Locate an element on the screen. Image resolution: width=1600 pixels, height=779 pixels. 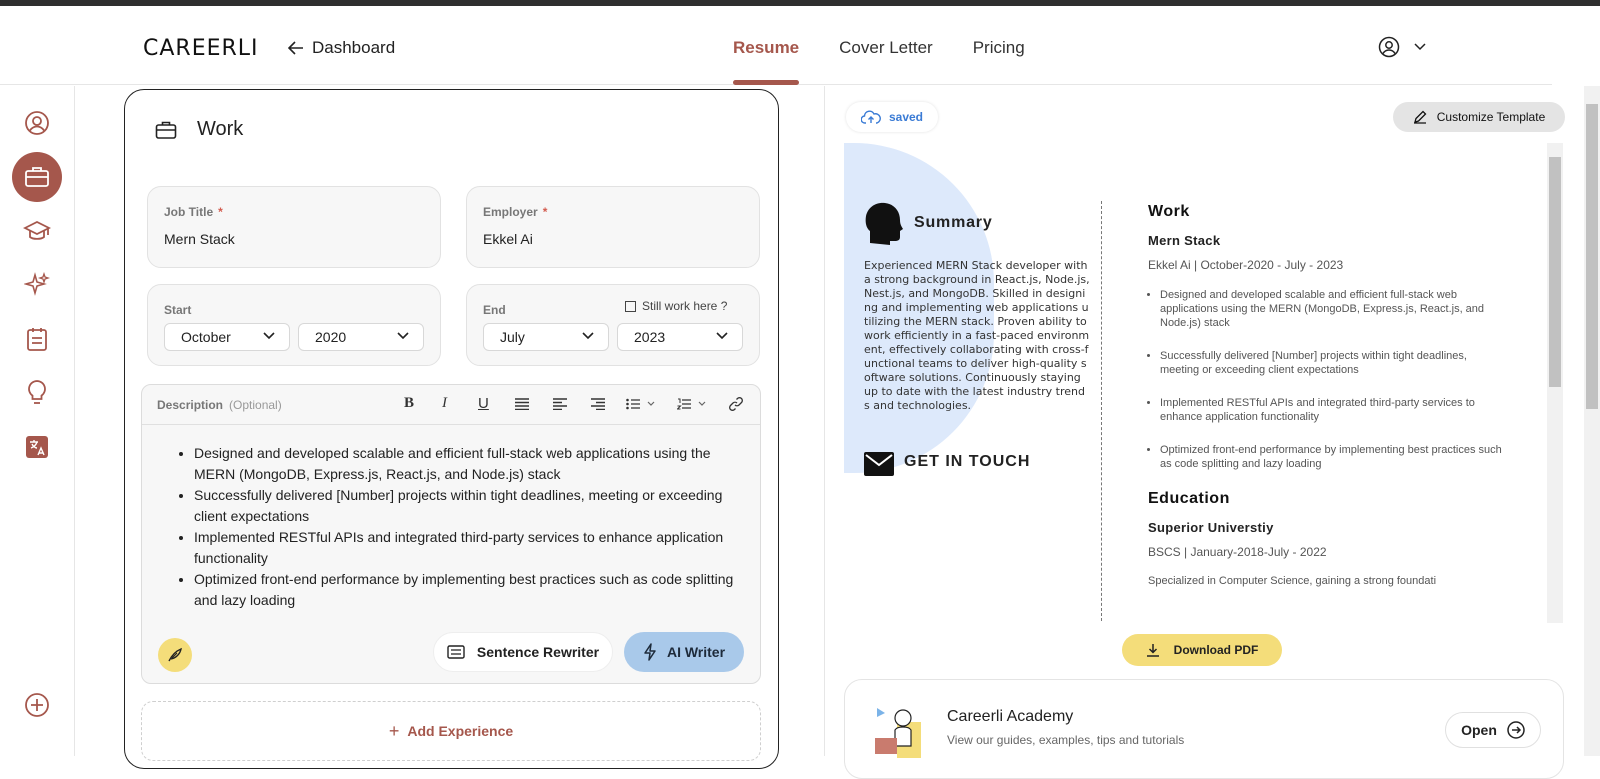
description-label: Description (Optional) is located at coordinates (219, 405).